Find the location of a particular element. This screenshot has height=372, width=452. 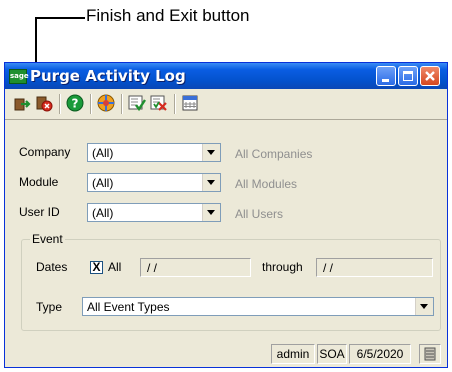

globe-icon is located at coordinates (106, 103).